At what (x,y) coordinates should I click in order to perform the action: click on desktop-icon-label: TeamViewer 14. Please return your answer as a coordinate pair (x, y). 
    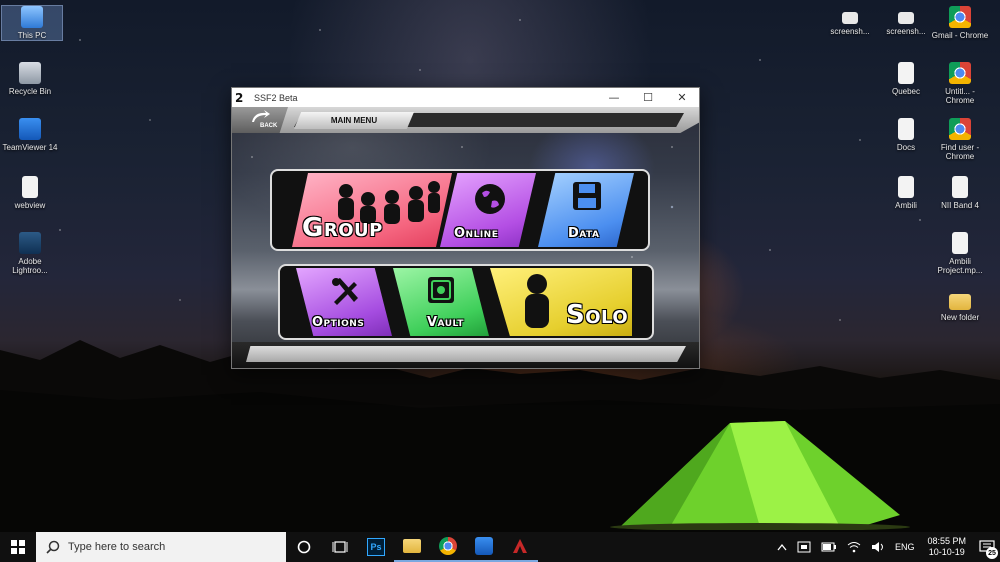
    Looking at the image, I should click on (30, 147).